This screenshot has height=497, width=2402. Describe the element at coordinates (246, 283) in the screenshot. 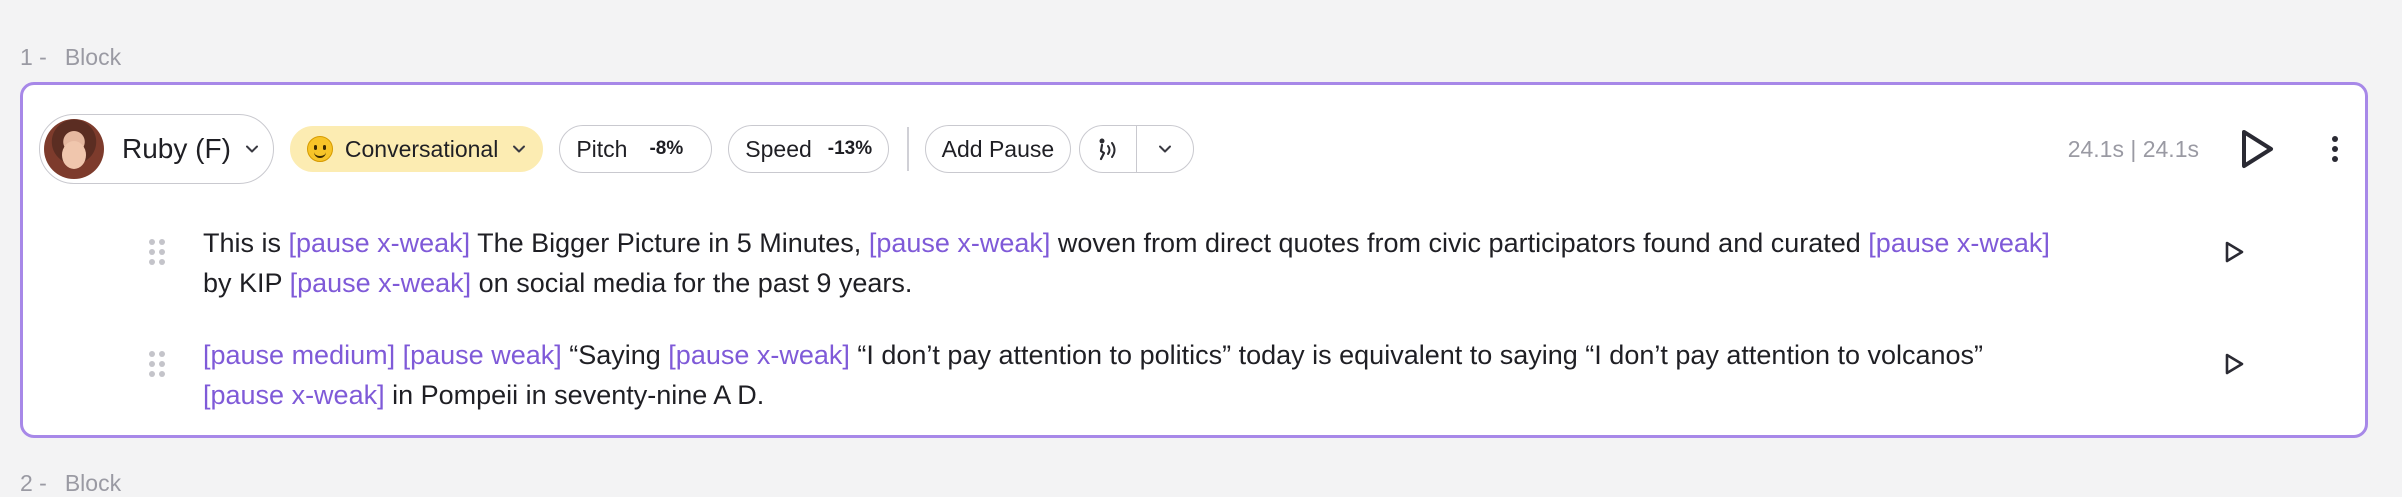

I see `text-segment: by KIP` at that location.